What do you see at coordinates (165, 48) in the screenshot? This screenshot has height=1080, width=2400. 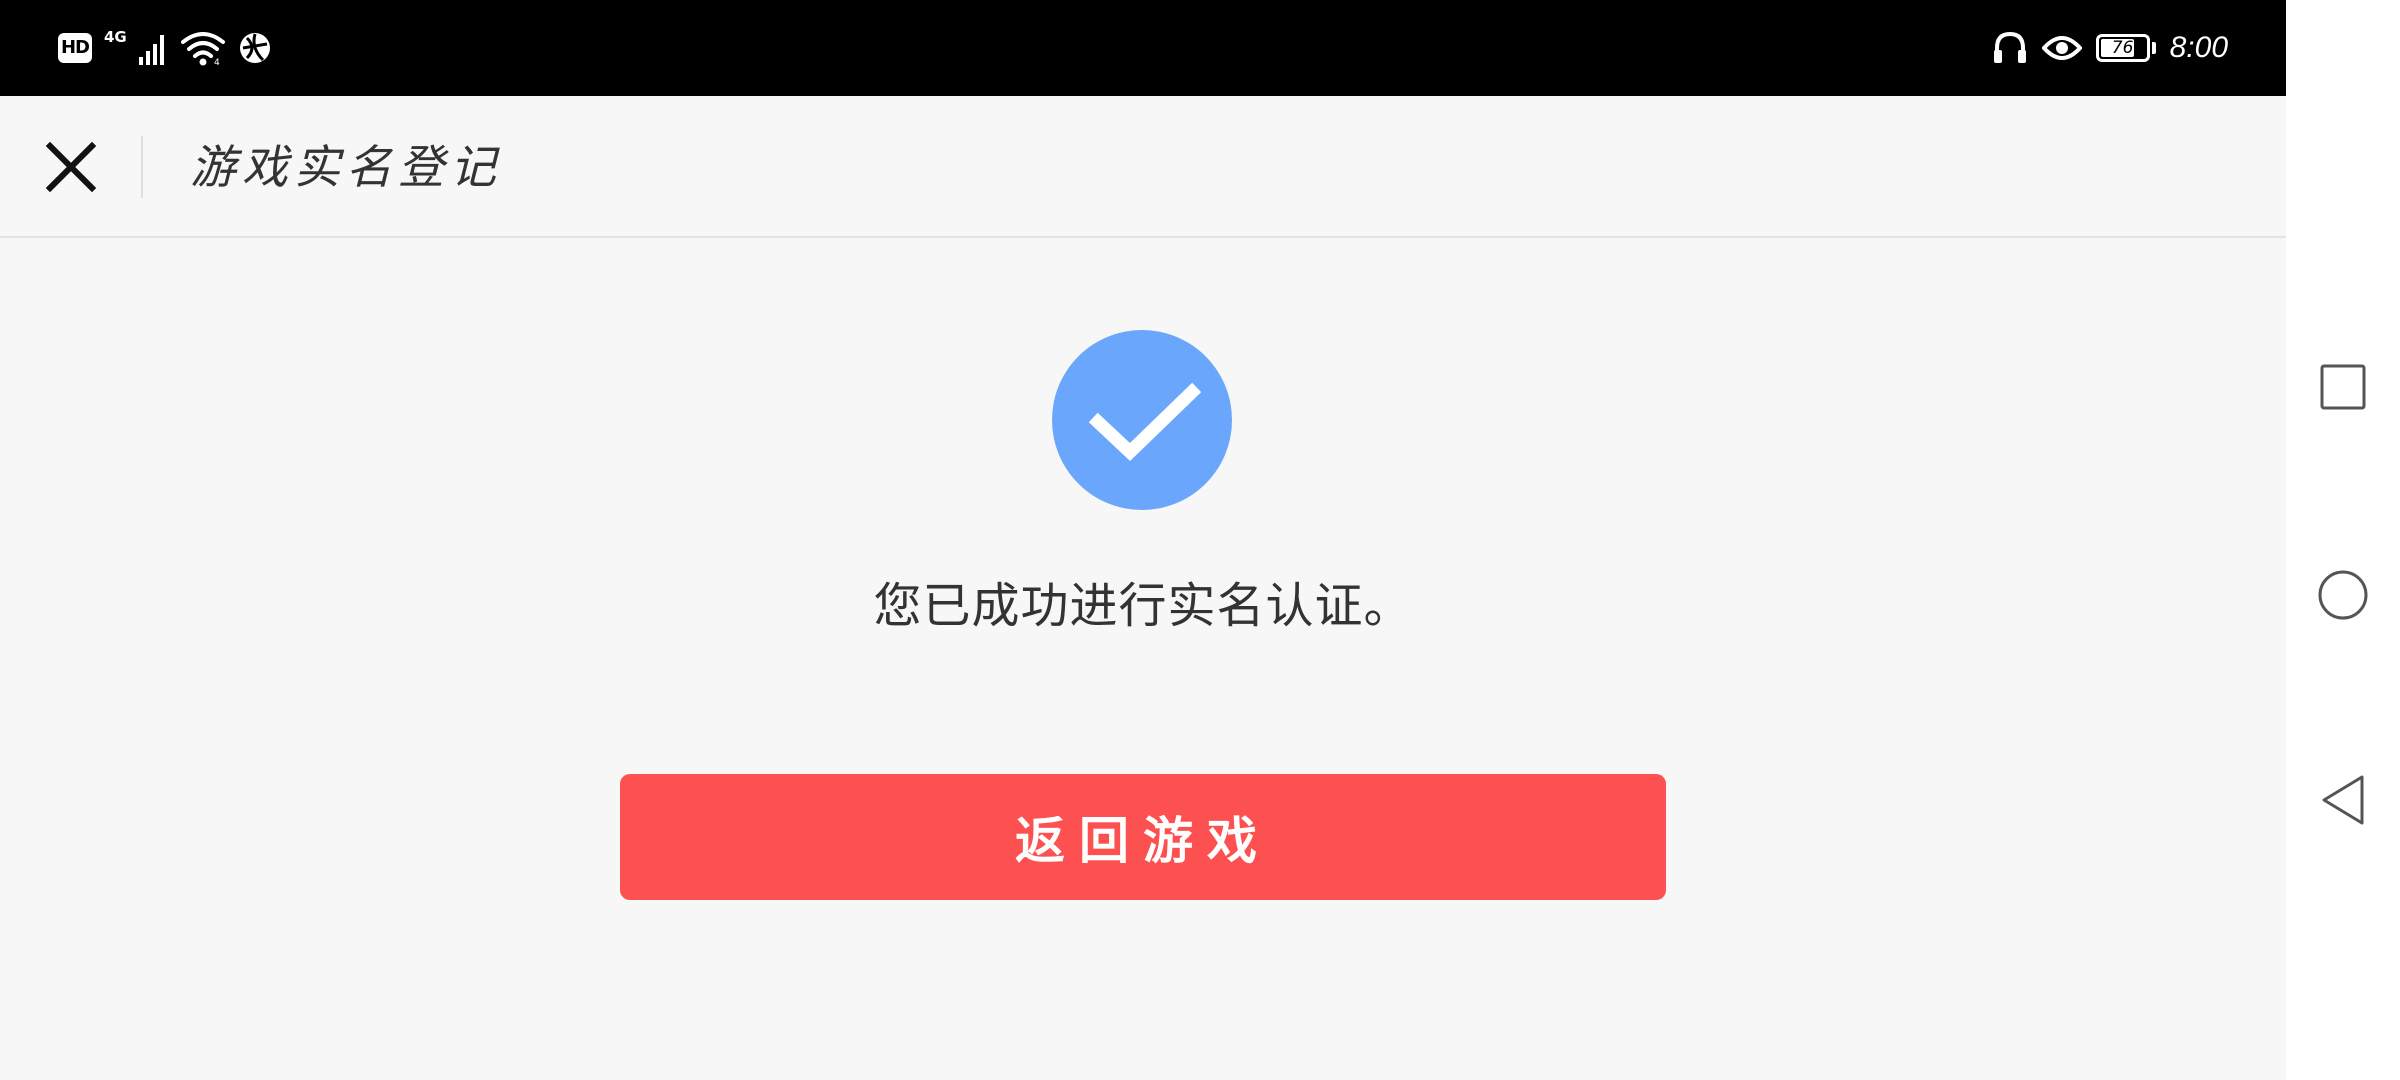 I see `status-bar-left: HD 4G 4` at bounding box center [165, 48].